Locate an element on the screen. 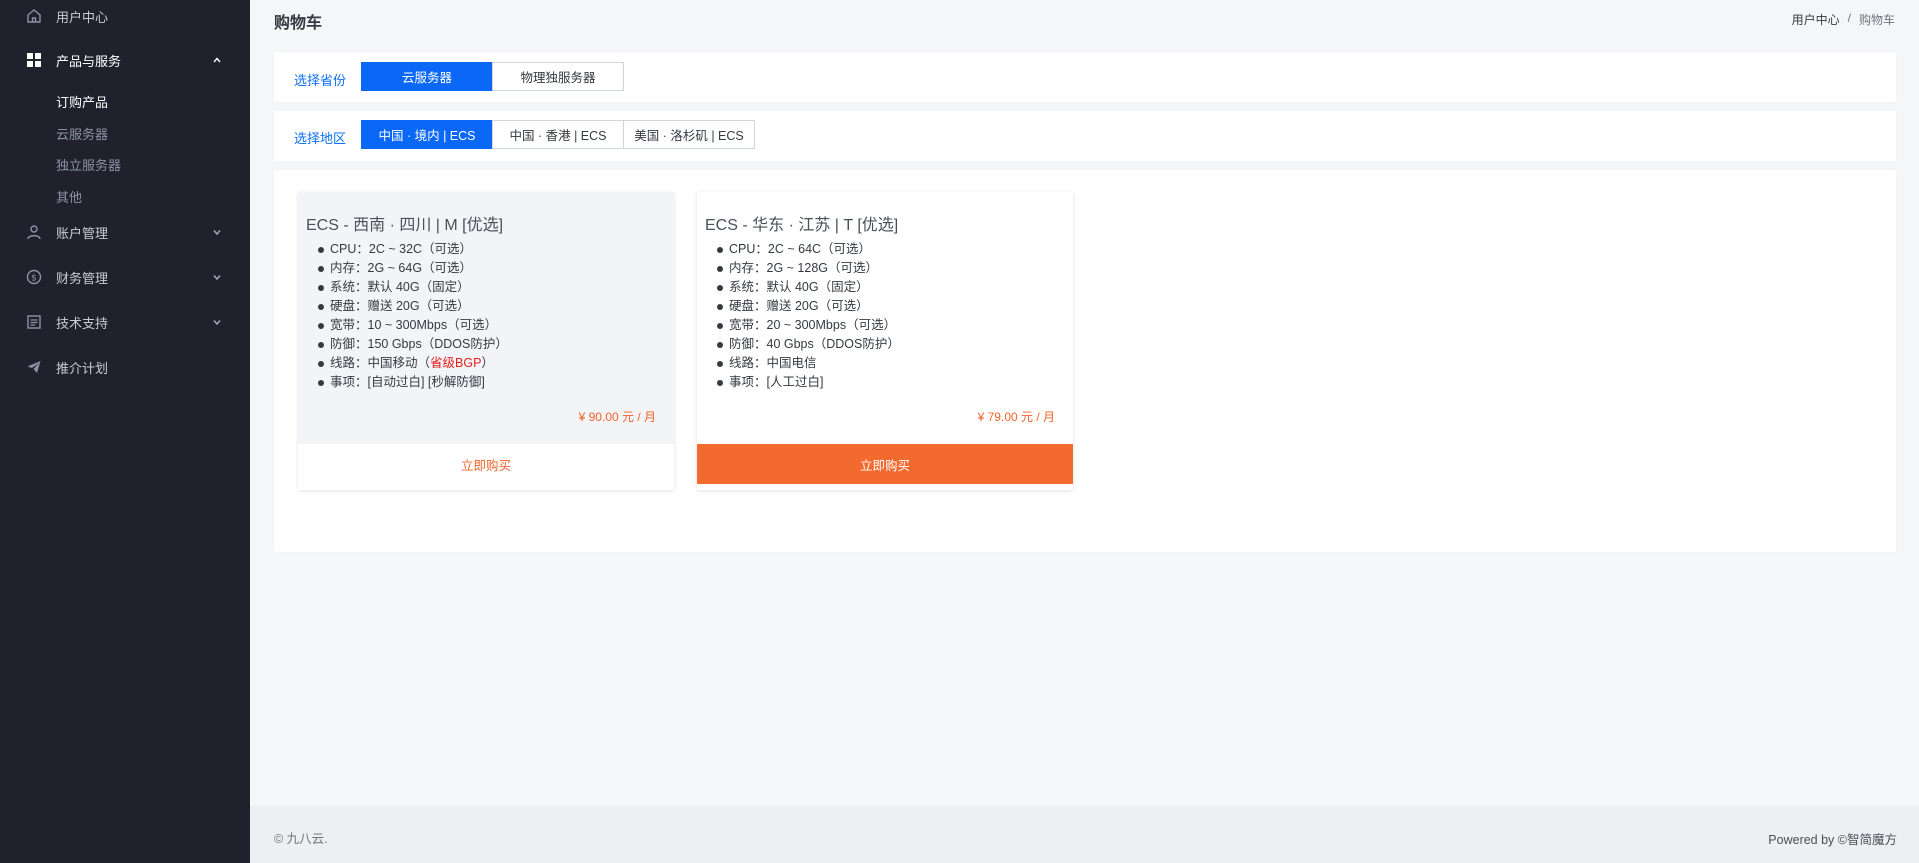  dollar-icon: $ is located at coordinates (34, 277).